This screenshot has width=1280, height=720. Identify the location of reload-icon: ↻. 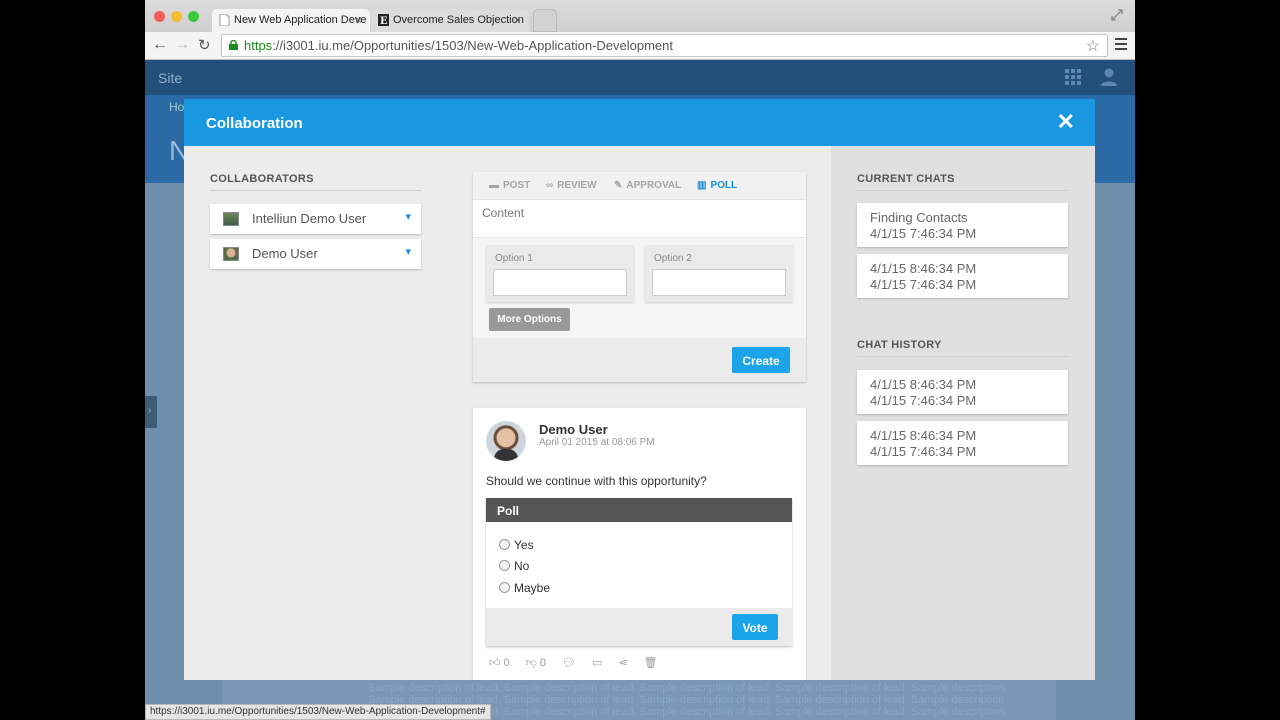
(204, 45).